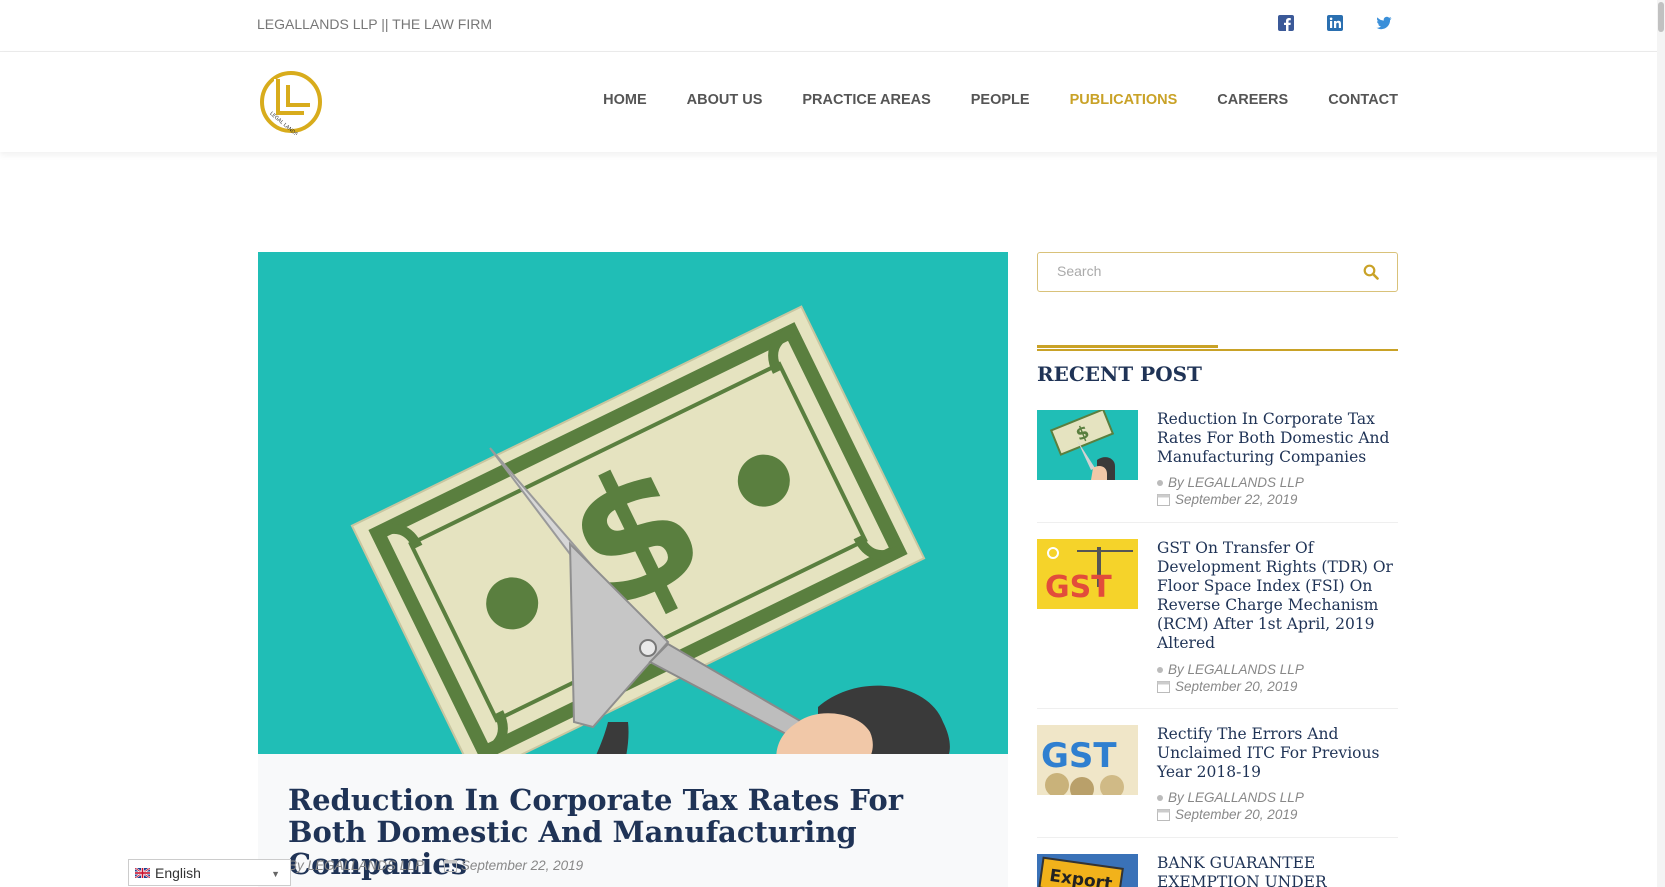  Describe the element at coordinates (1335, 23) in the screenshot. I see `linkedin-icon` at that location.